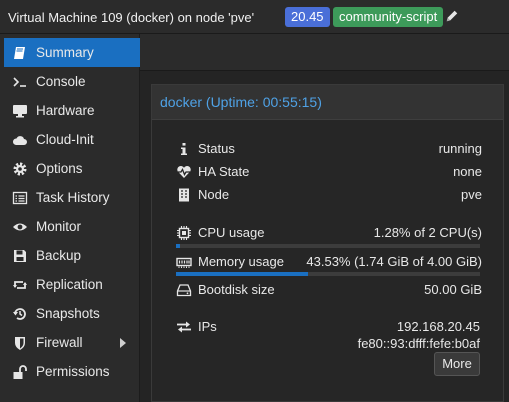 This screenshot has height=402, width=509. What do you see at coordinates (59, 168) in the screenshot?
I see `sidebar-item-label: Options` at bounding box center [59, 168].